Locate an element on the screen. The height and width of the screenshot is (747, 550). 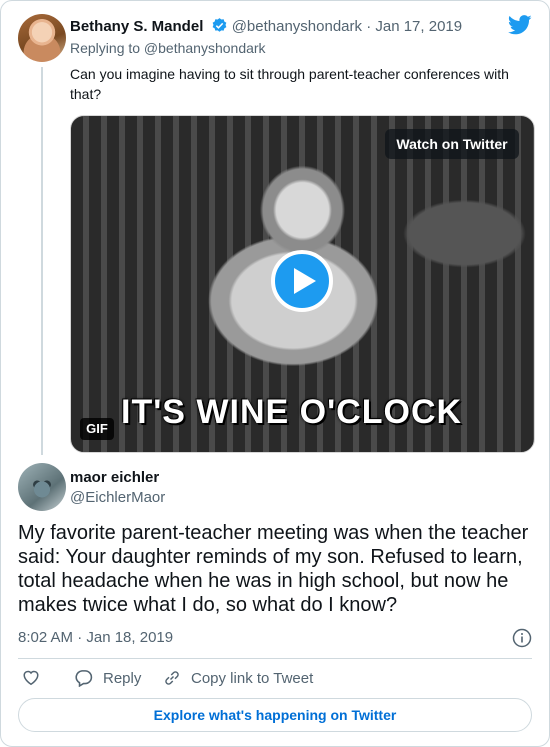
heart-icon is located at coordinates (31, 678).